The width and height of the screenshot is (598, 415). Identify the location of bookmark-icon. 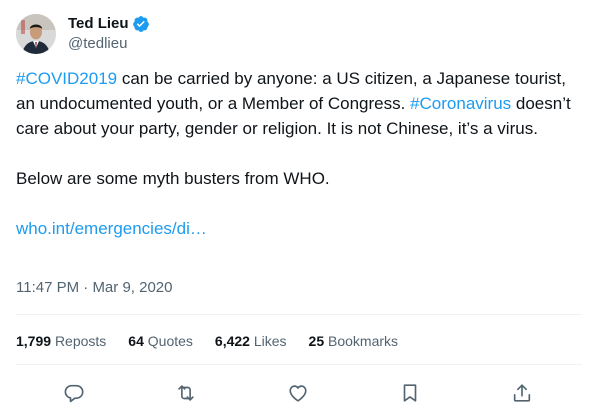
(410, 393).